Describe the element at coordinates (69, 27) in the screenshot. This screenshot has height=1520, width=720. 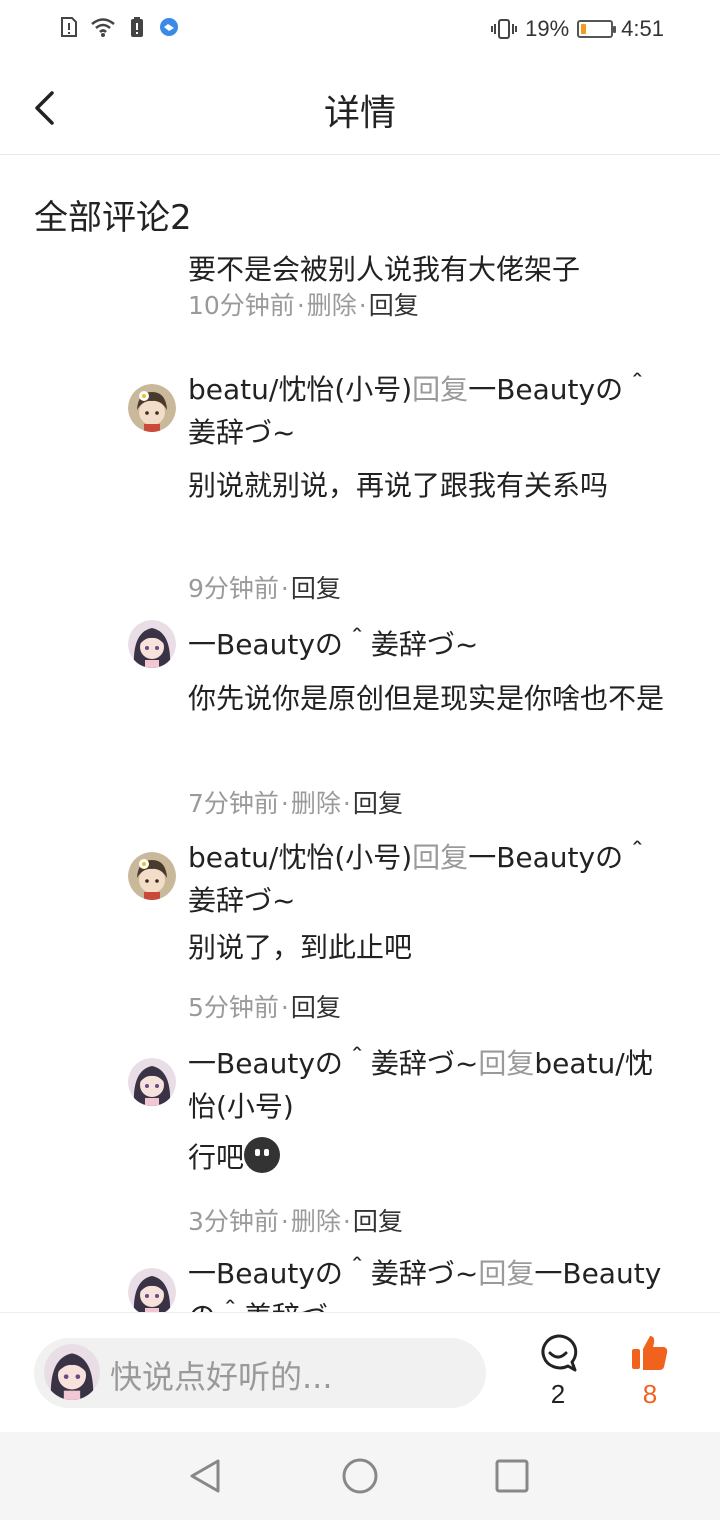
I see `sim-alert-icon` at that location.